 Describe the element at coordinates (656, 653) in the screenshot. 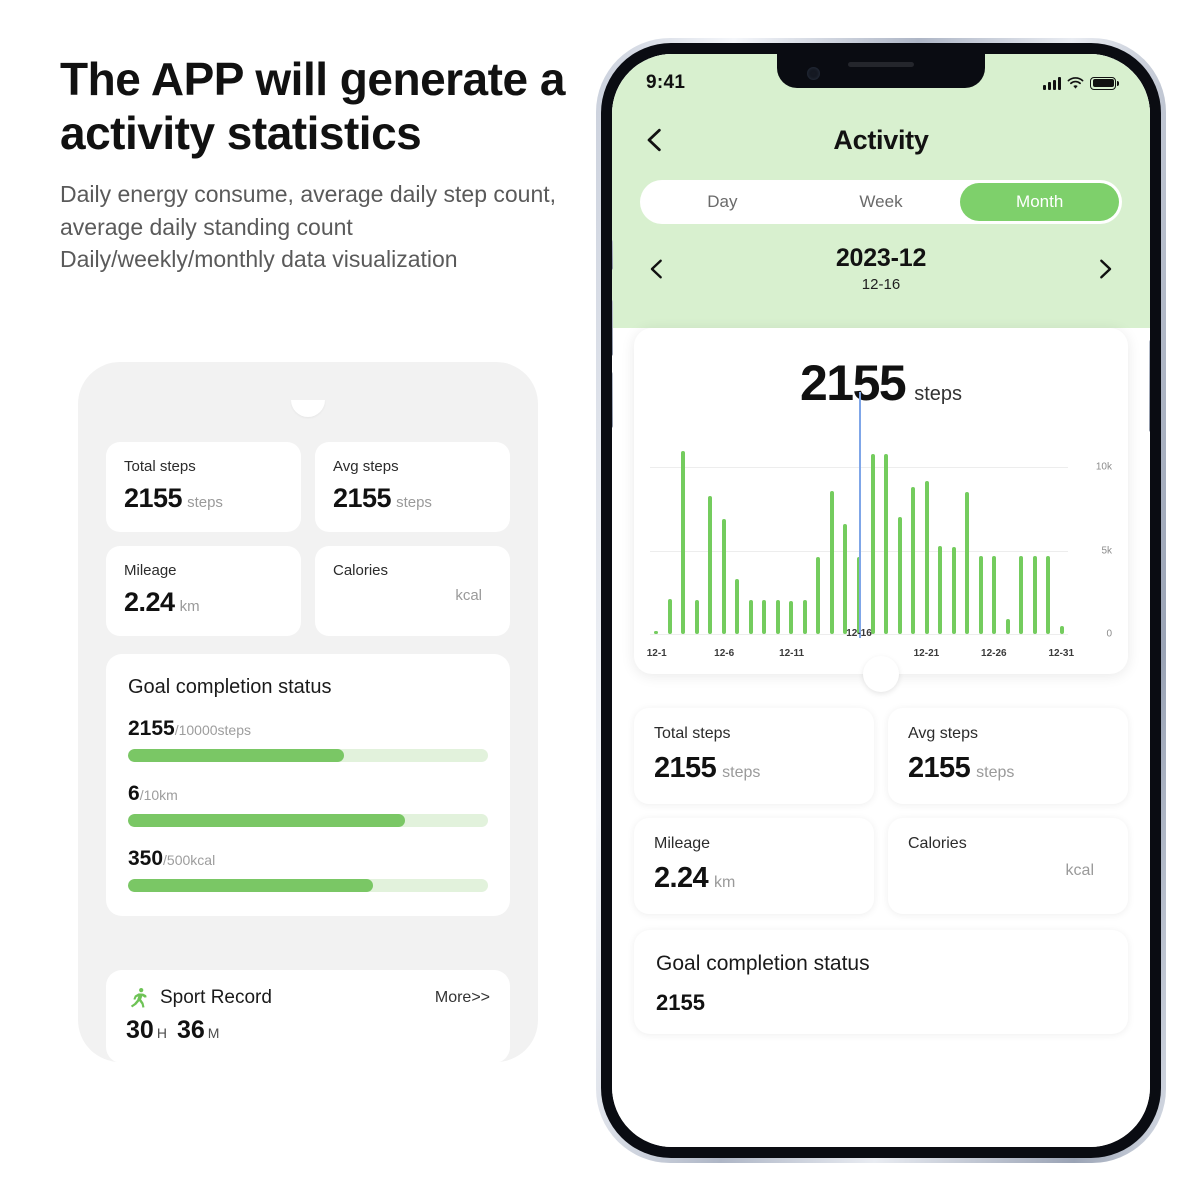

I see `chart-x-tick: 12-1` at that location.